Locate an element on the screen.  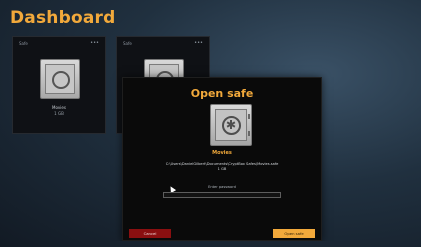
card-size: 1 GB is located at coordinates (59, 113).